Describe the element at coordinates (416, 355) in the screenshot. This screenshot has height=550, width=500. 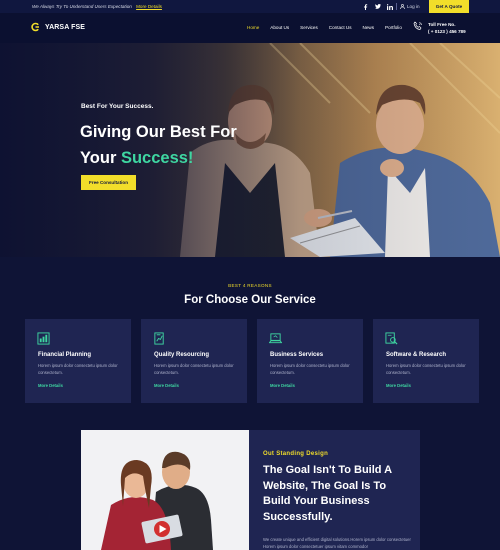
I see `service-card-title: Software & Research` at that location.